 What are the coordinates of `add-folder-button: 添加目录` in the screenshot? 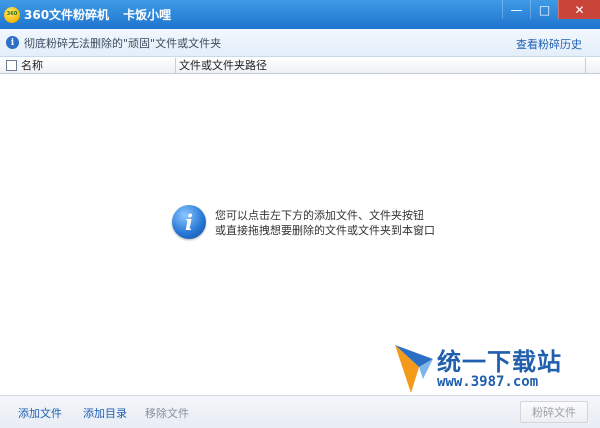 It's located at (105, 413).